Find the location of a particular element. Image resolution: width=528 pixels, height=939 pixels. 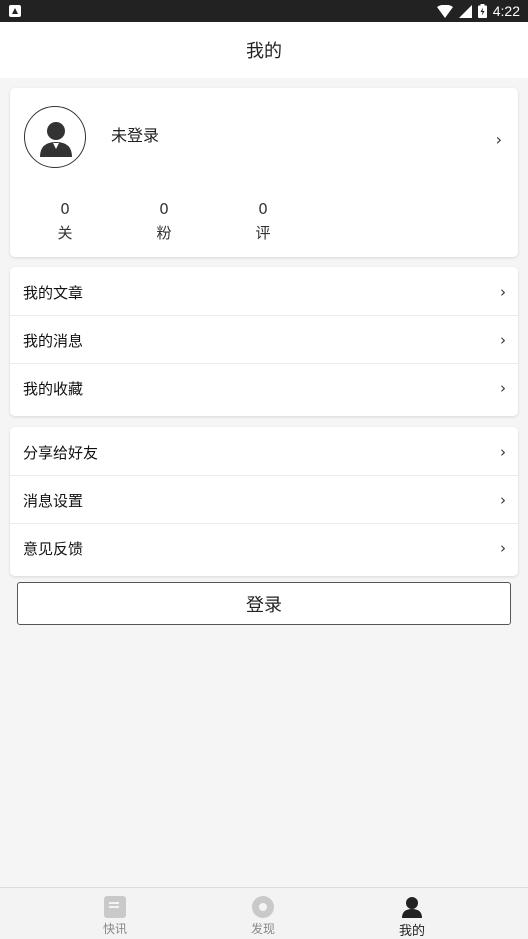

page-title: 我的 is located at coordinates (264, 51).